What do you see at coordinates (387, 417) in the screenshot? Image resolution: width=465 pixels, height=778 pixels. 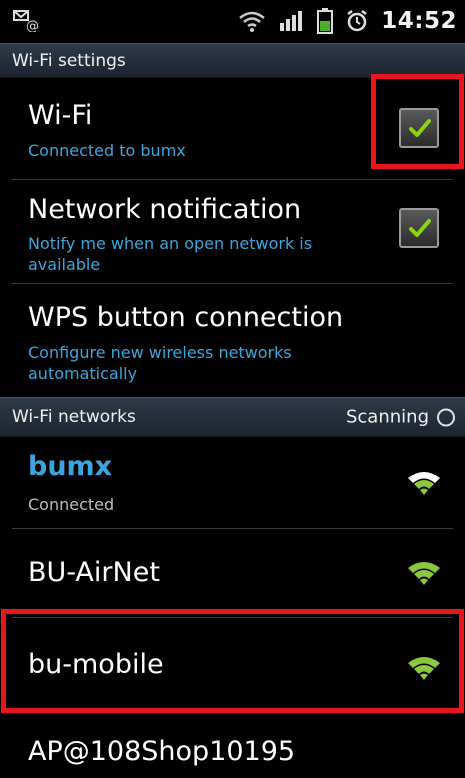 I see `scanning-label: Scanning` at bounding box center [387, 417].